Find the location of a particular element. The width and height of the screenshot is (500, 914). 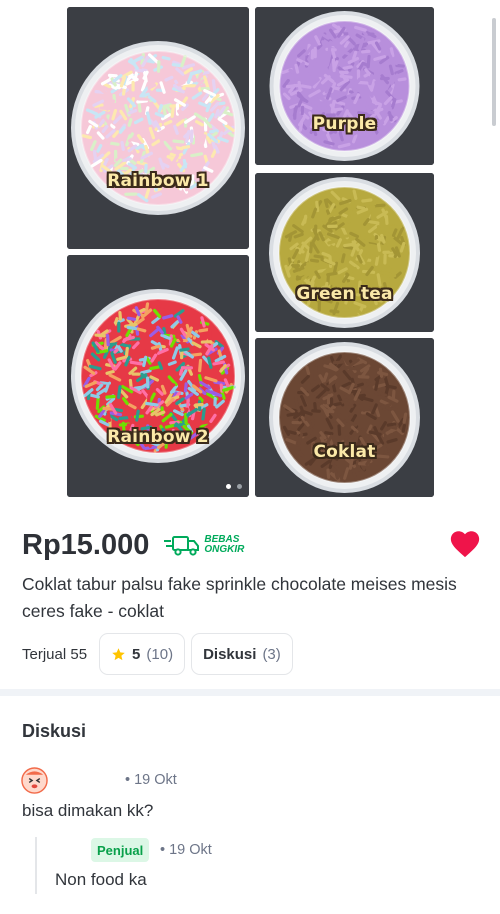

reply-date: • 19 Okt is located at coordinates (186, 850).